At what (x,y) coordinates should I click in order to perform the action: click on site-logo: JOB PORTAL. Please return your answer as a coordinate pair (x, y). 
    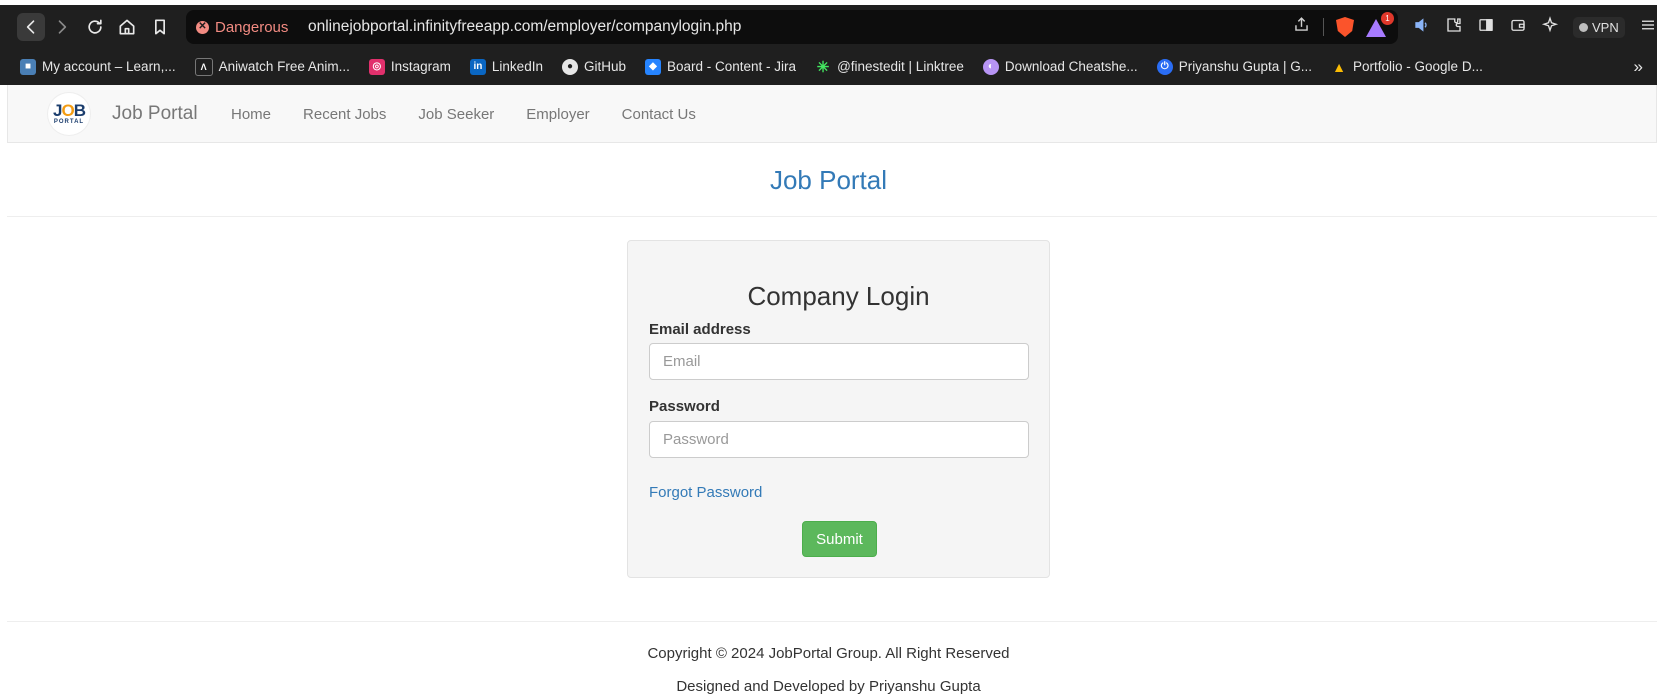
    Looking at the image, I should click on (69, 114).